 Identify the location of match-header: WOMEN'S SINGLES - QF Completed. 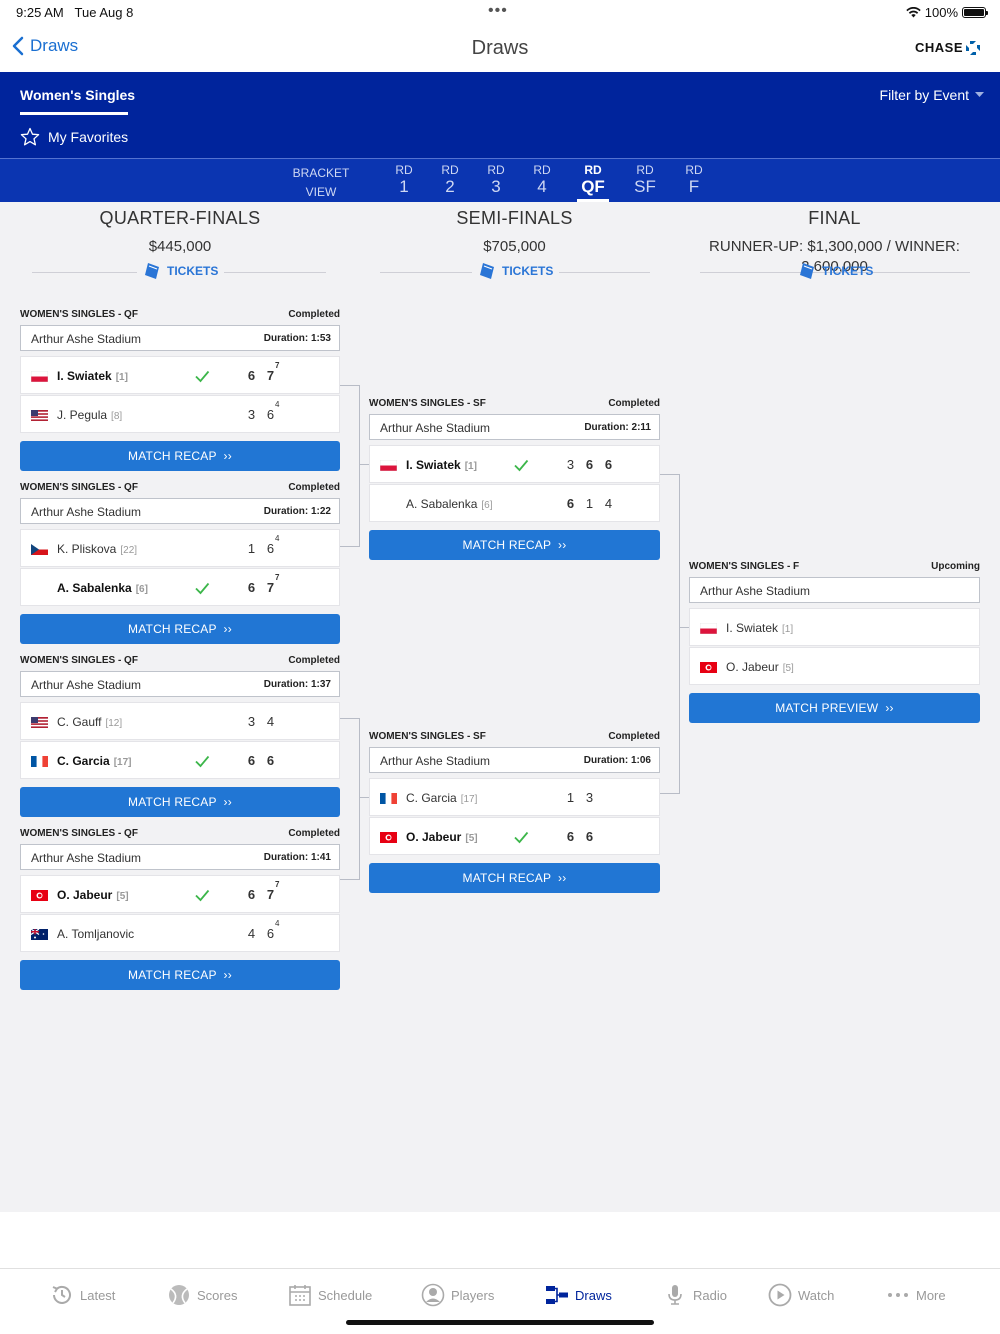
(180, 489).